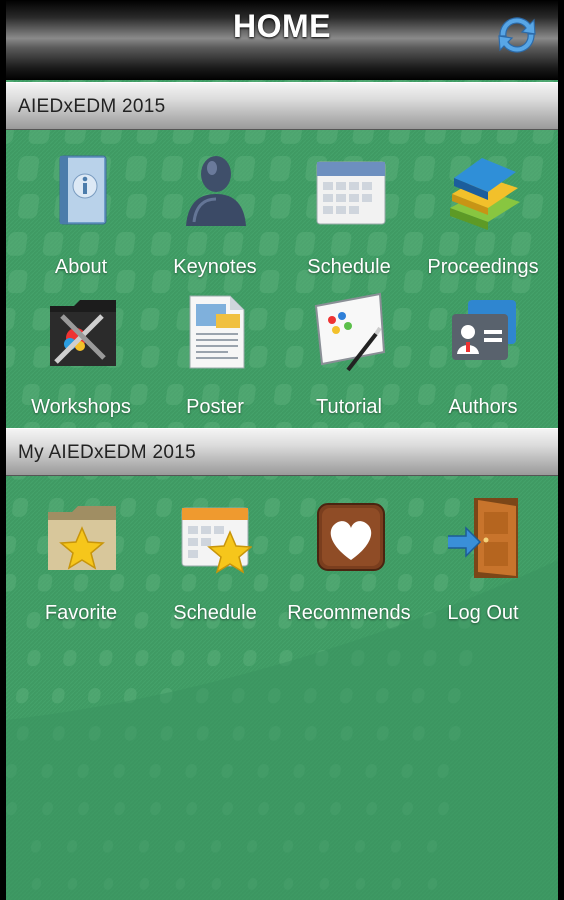  I want to click on door-exit-icon, so click(483, 538).